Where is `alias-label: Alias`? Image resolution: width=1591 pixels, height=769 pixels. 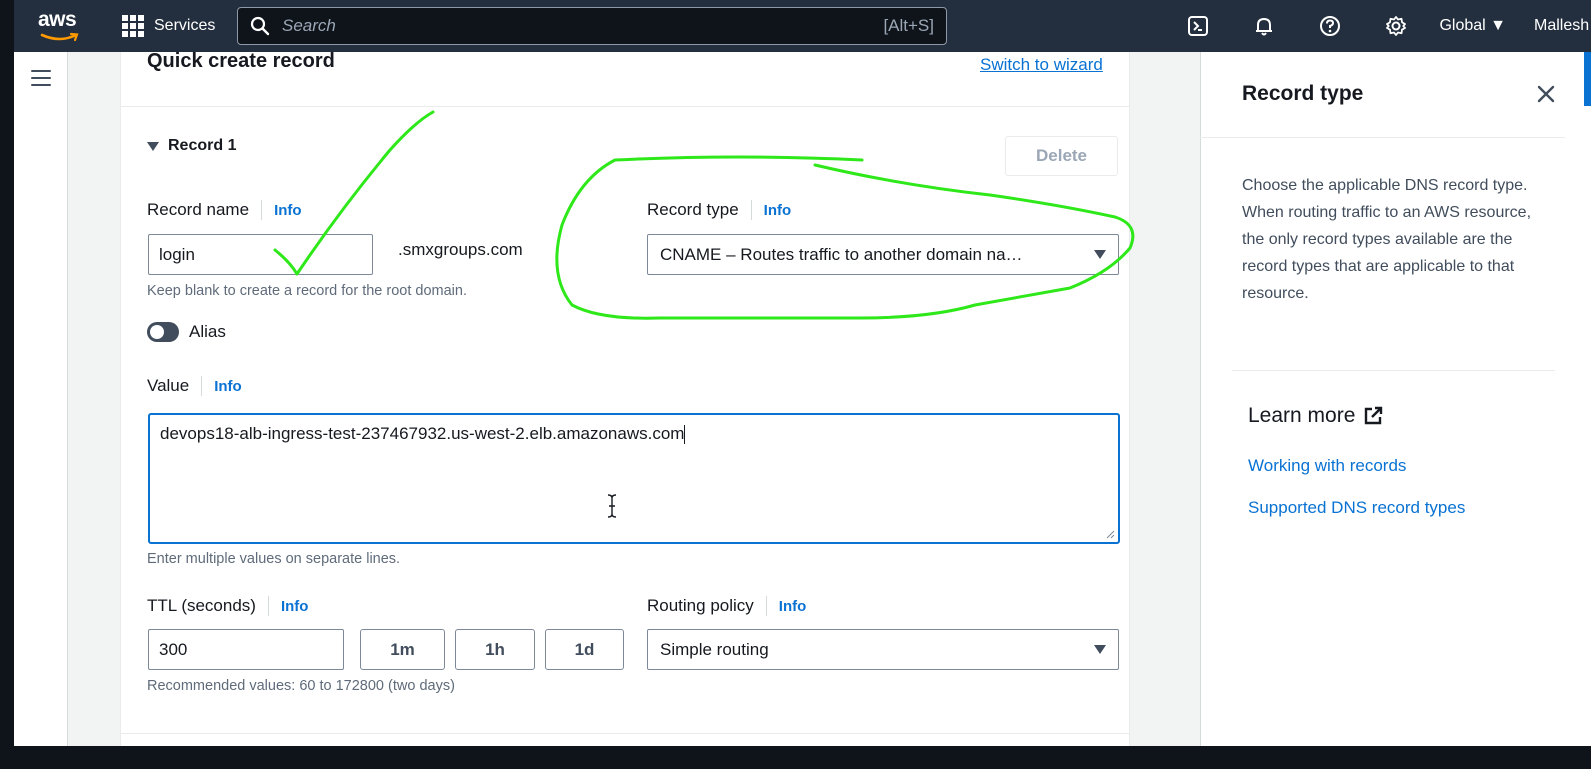
alias-label: Alias is located at coordinates (207, 331).